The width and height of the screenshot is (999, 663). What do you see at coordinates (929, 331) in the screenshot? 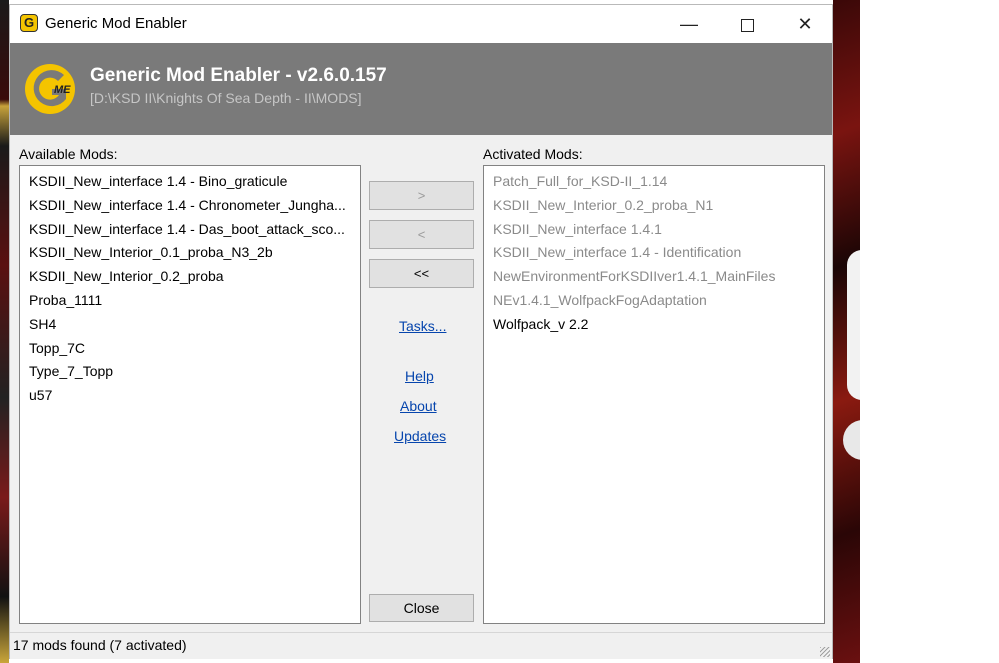
I see `desktop-background-blank` at bounding box center [929, 331].